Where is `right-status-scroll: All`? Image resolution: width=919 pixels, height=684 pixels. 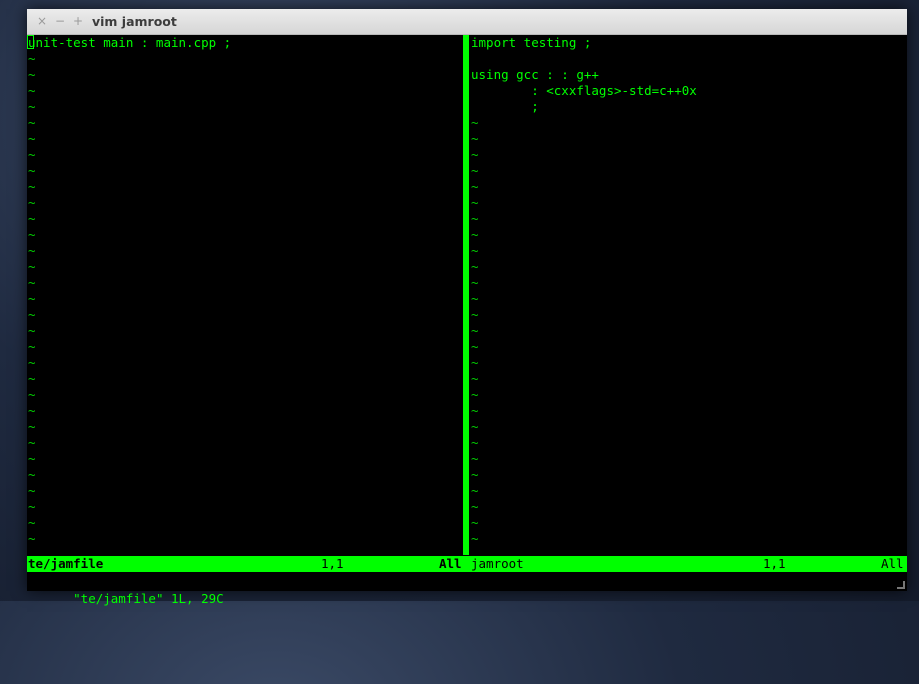 right-status-scroll: All is located at coordinates (892, 563).